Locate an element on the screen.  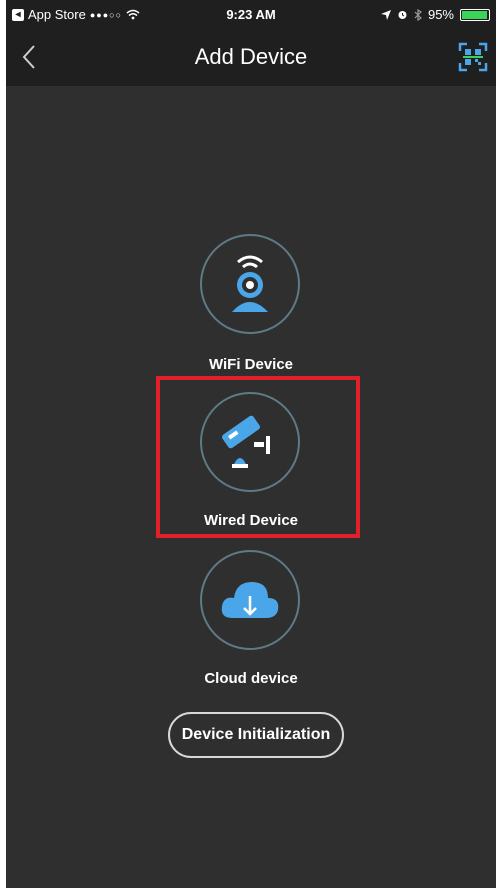
wifi-camera-icon is located at coordinates (250, 283).